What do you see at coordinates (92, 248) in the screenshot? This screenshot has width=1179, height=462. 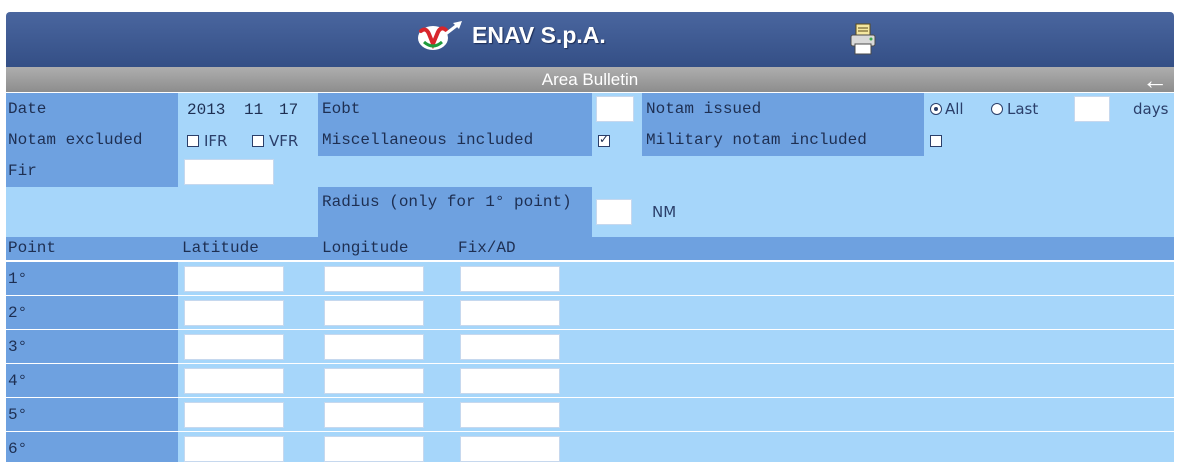 I see `point-header-cell: Point` at bounding box center [92, 248].